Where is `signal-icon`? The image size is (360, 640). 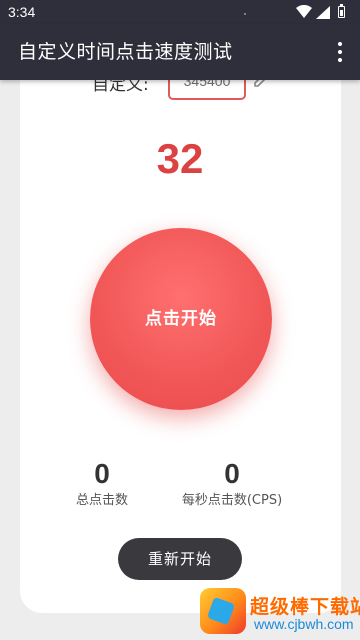
signal-icon is located at coordinates (323, 12).